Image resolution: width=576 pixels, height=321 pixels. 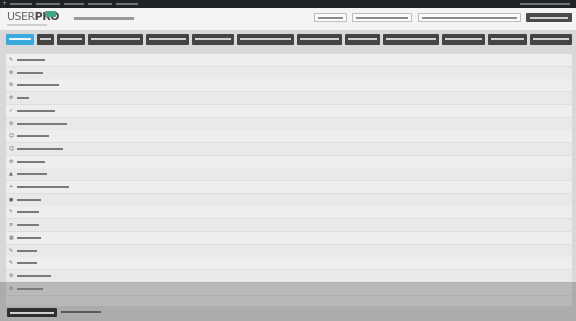 I want to click on wrench-icon: ✎, so click(x=11, y=60).